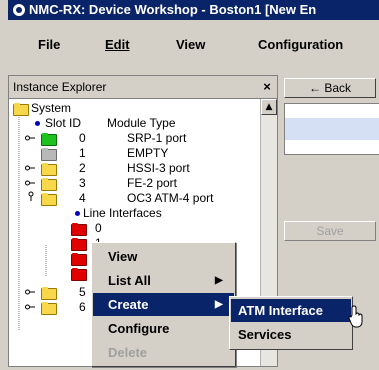 Image resolution: width=379 pixels, height=370 pixels. I want to click on menu-item-view: View, so click(163, 256).